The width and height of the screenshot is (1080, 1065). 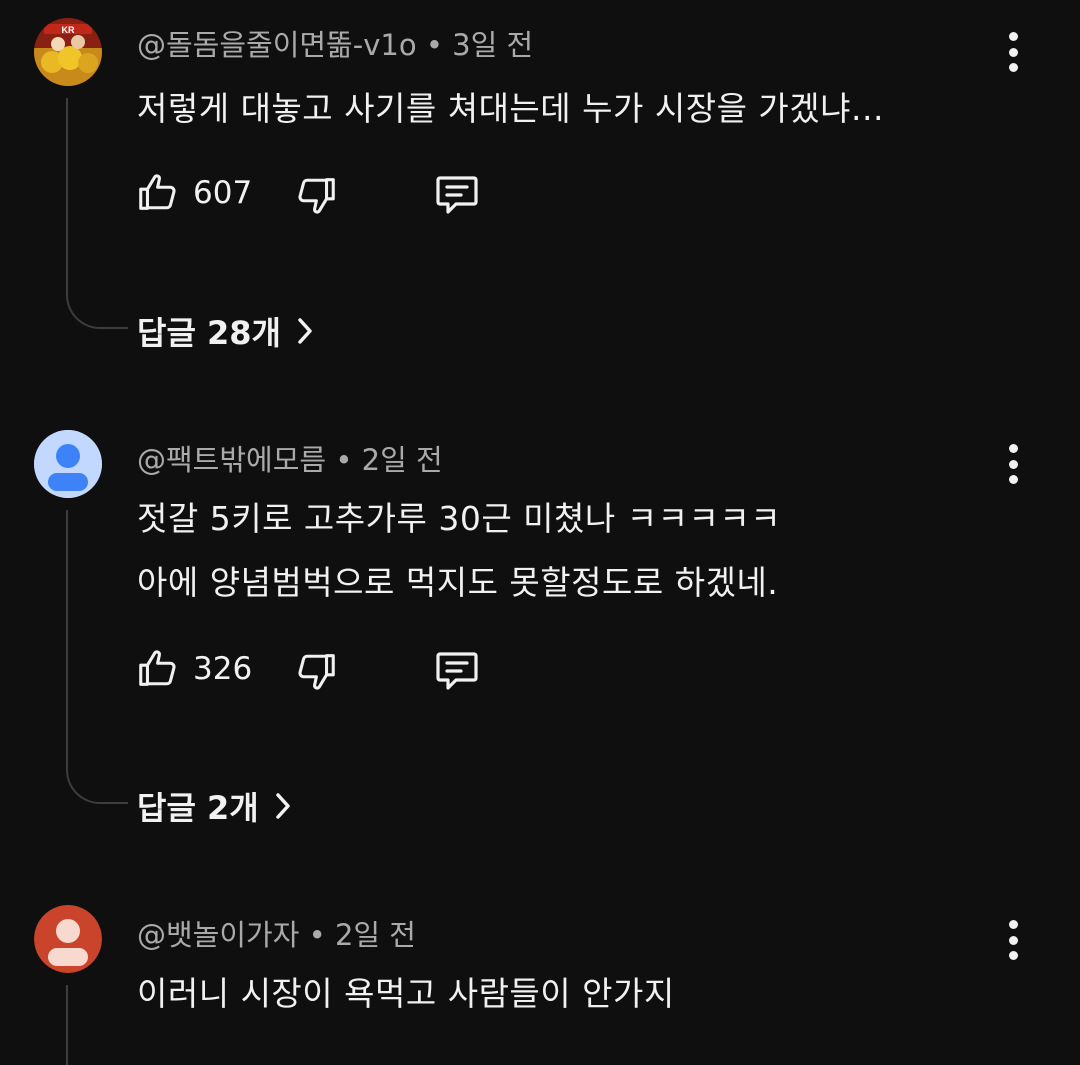 What do you see at coordinates (68, 939) in the screenshot?
I see `avatar` at bounding box center [68, 939].